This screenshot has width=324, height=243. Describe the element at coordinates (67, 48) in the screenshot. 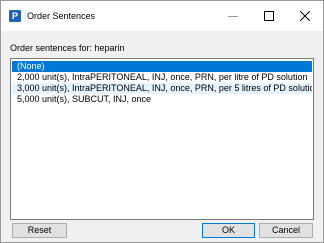

I see `order-sentences-prompt: Order sentences for: heparin` at that location.